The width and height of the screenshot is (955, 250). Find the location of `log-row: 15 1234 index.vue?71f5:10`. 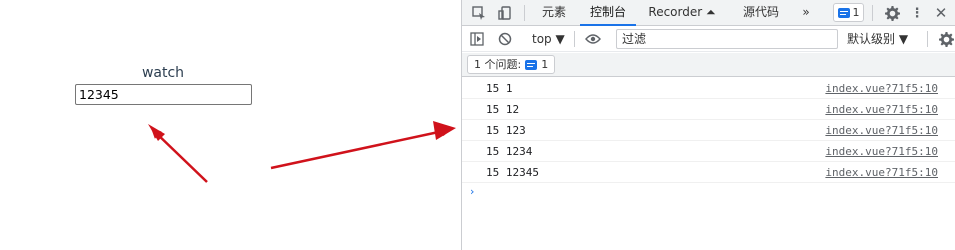

log-row: 15 1234 index.vue?71f5:10 is located at coordinates (708, 151).